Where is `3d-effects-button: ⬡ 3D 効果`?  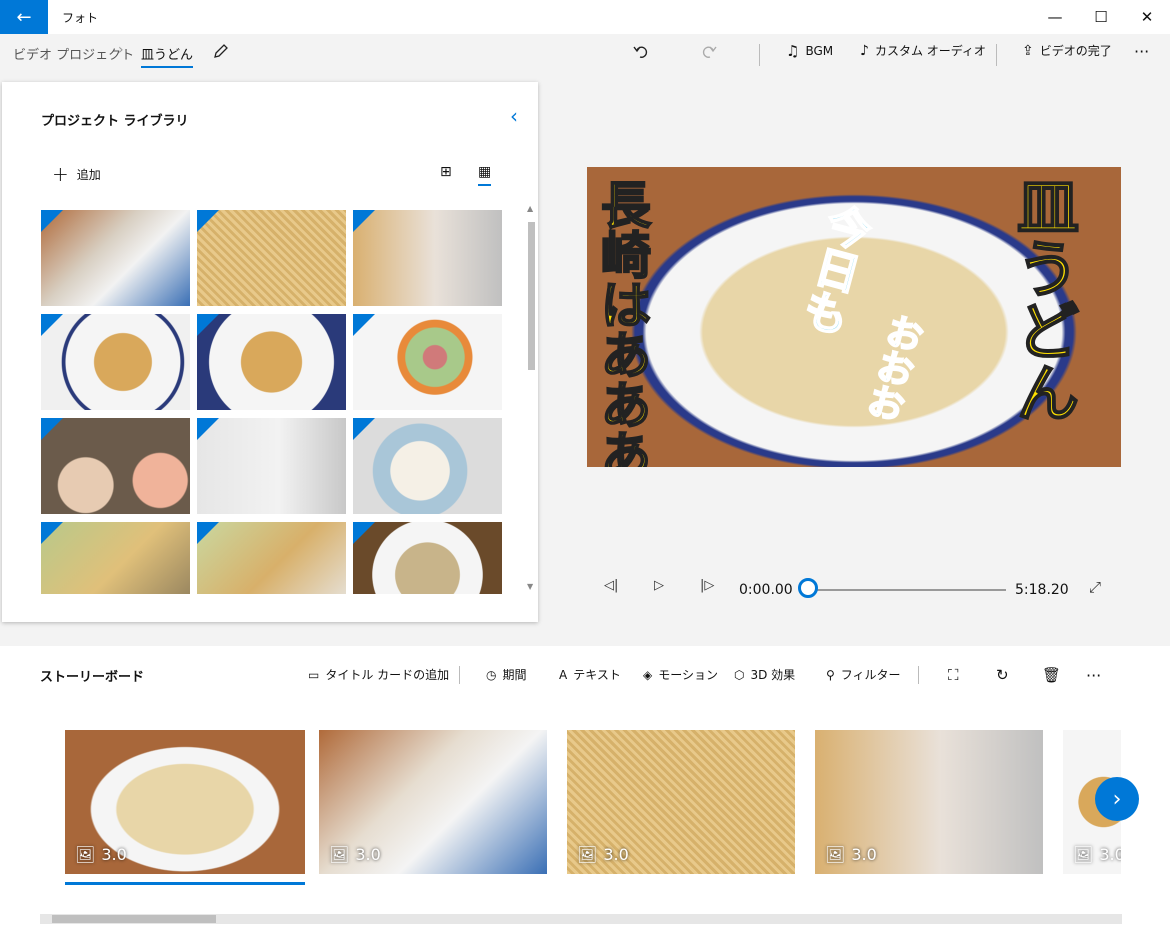 3d-effects-button: ⬡ 3D 効果 is located at coordinates (764, 674).